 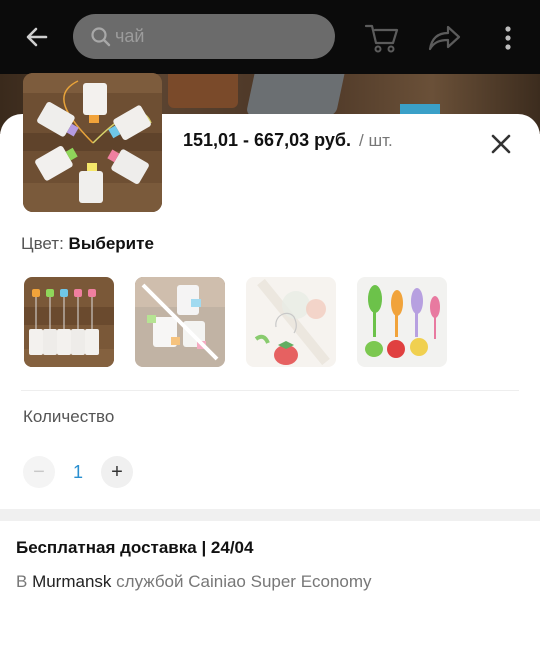 What do you see at coordinates (24, 581) in the screenshot?
I see `delivery-prefix: В` at bounding box center [24, 581].